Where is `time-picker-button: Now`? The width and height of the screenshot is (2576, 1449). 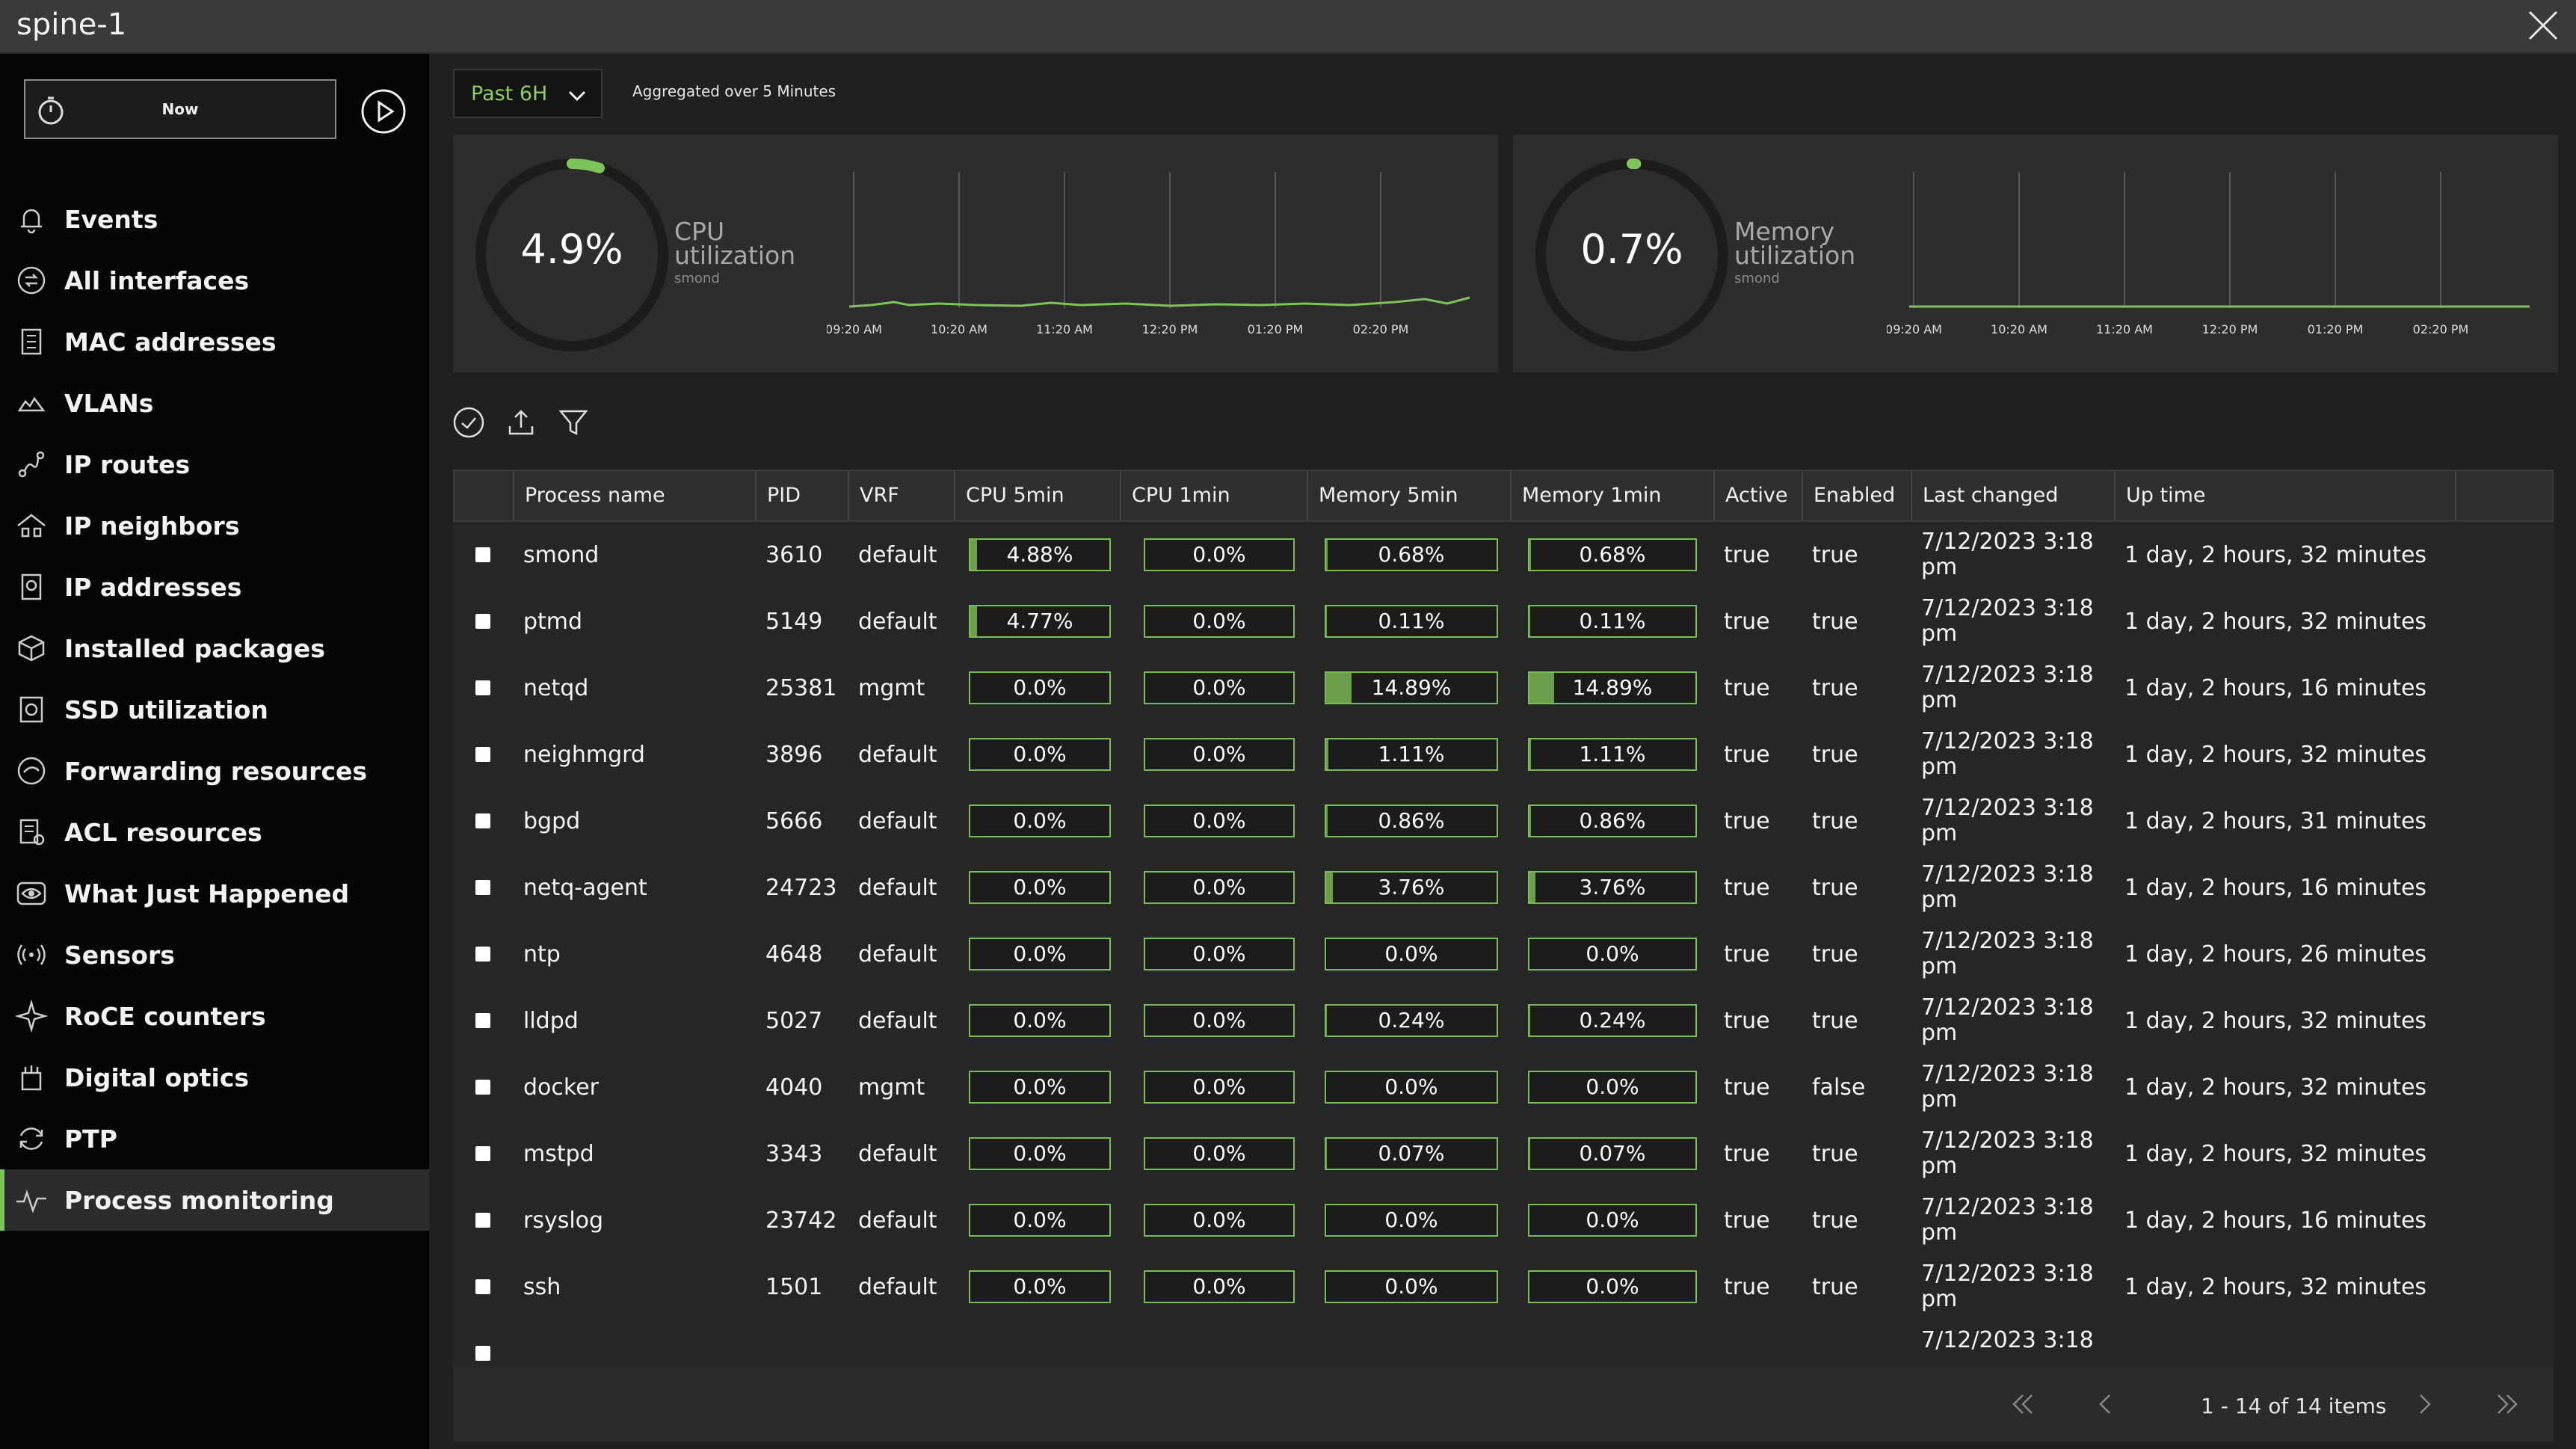 time-picker-button: Now is located at coordinates (180, 109).